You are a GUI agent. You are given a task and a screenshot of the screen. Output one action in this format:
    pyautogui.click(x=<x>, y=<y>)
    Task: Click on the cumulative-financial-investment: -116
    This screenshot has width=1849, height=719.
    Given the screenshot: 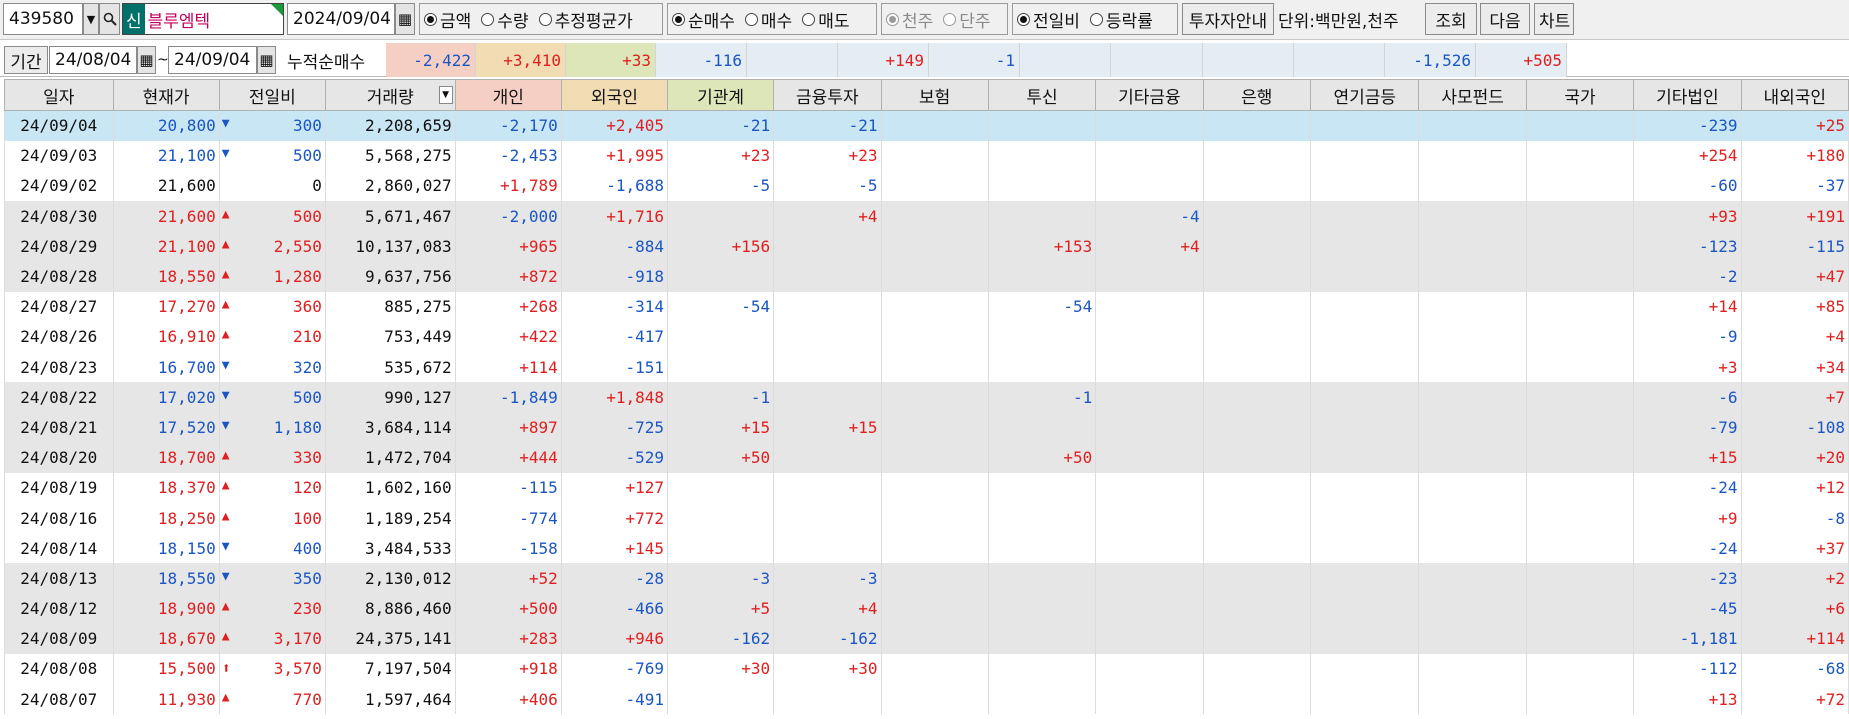 What is the action you would take?
    pyautogui.click(x=701, y=60)
    